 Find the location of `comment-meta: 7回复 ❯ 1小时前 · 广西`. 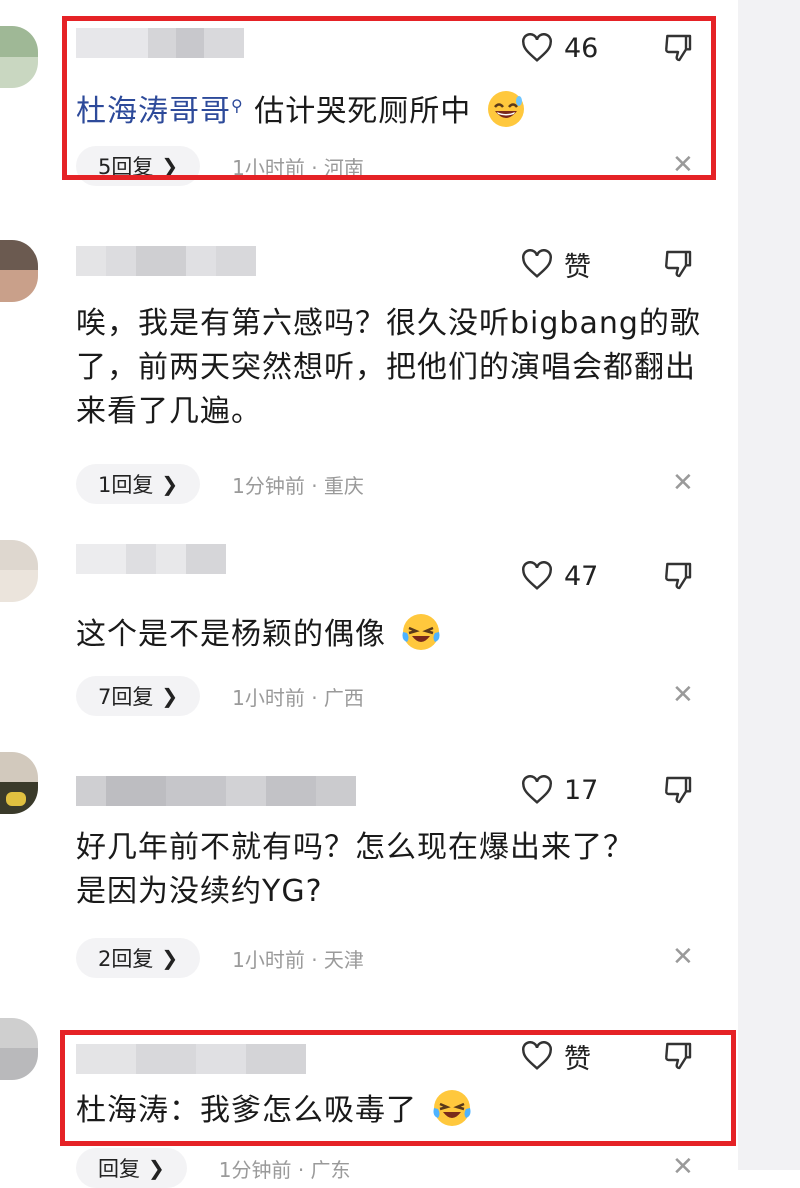

comment-meta: 7回复 ❯ 1小时前 · 广西 is located at coordinates (220, 696).